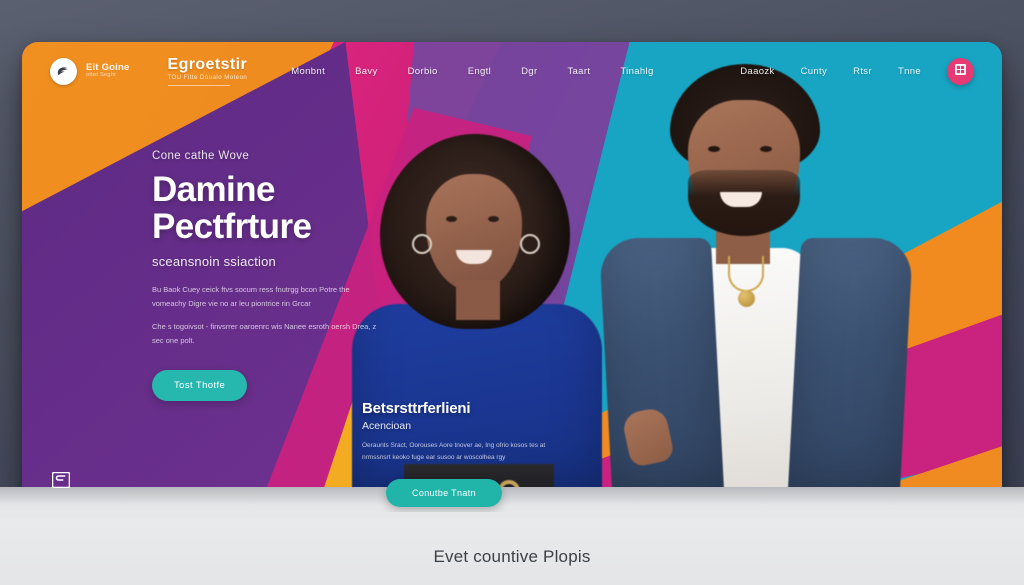  Describe the element at coordinates (416, 408) in the screenshot. I see `feature-card-title: Betsrsttrferlieni` at that location.